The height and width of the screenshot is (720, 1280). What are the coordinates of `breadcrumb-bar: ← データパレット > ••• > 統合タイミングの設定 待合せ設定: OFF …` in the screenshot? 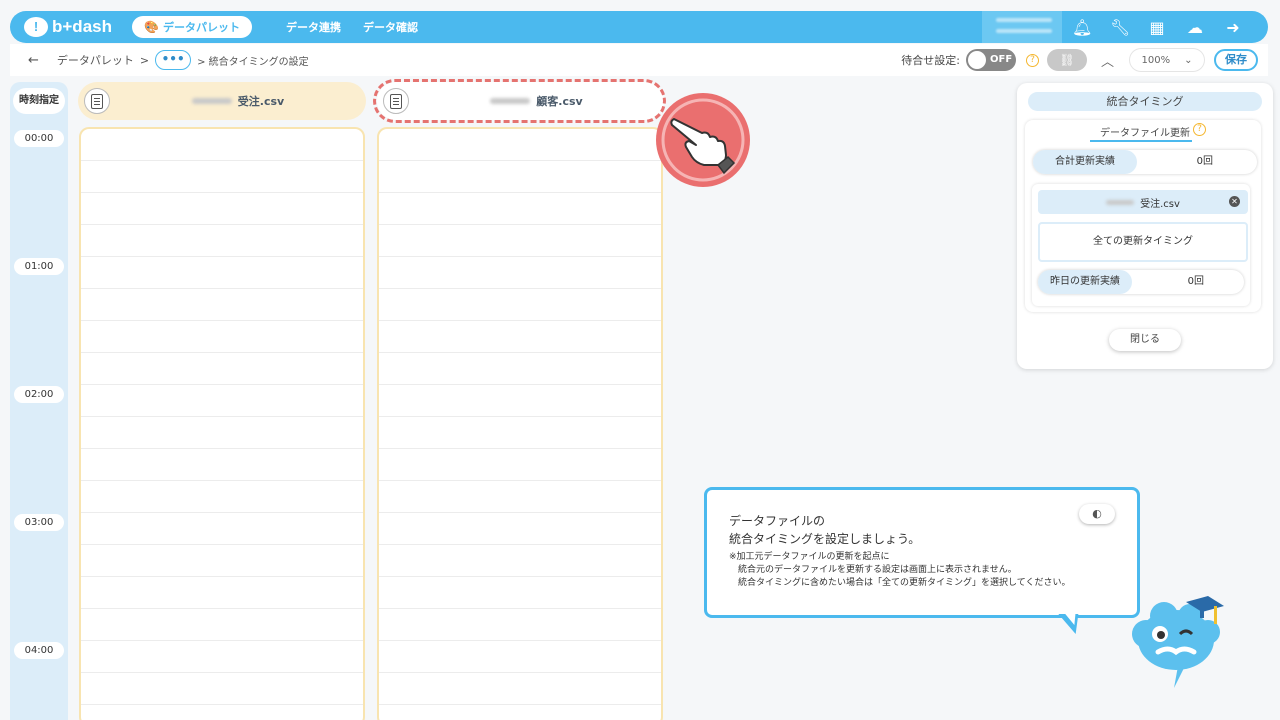 It's located at (639, 60).